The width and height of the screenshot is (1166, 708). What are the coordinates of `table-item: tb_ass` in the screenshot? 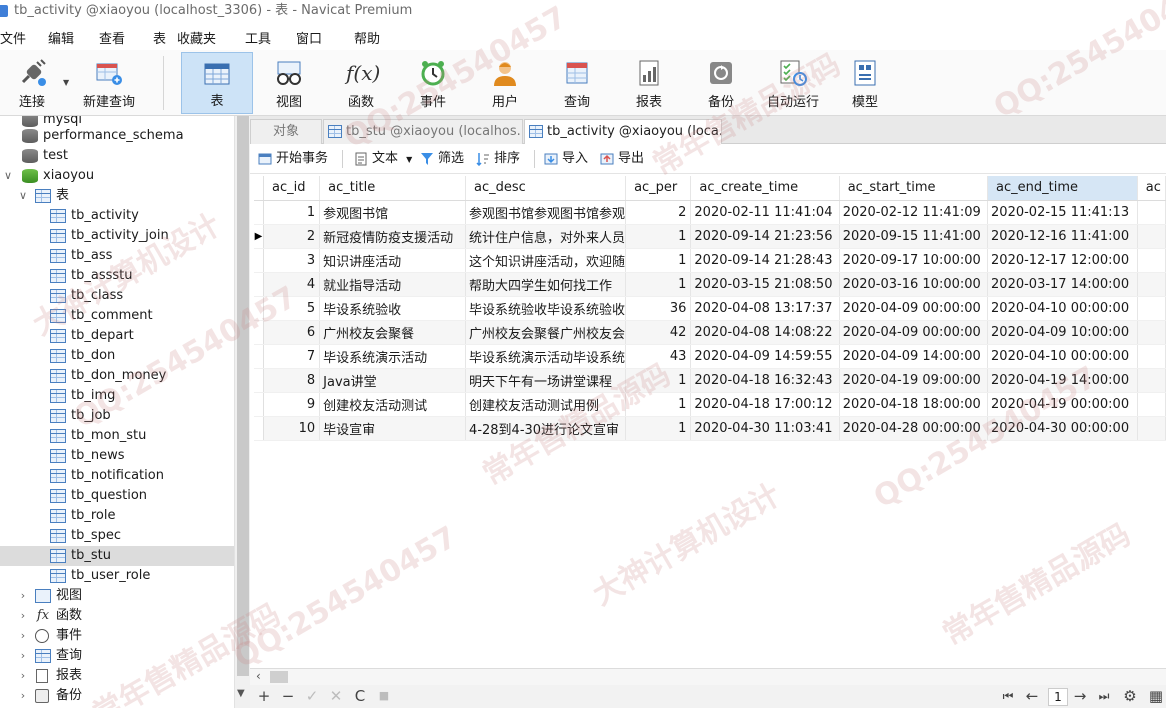 It's located at (117, 256).